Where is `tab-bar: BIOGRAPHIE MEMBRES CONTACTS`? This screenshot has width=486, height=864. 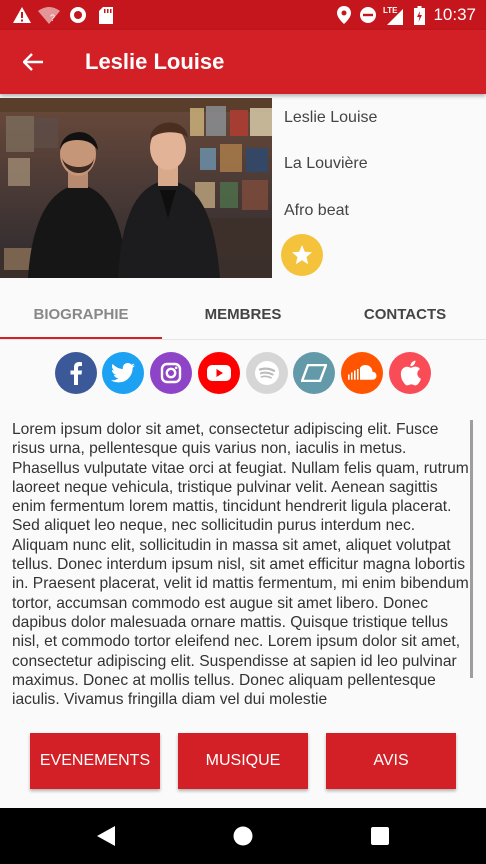 tab-bar: BIOGRAPHIE MEMBRES CONTACTS is located at coordinates (243, 315).